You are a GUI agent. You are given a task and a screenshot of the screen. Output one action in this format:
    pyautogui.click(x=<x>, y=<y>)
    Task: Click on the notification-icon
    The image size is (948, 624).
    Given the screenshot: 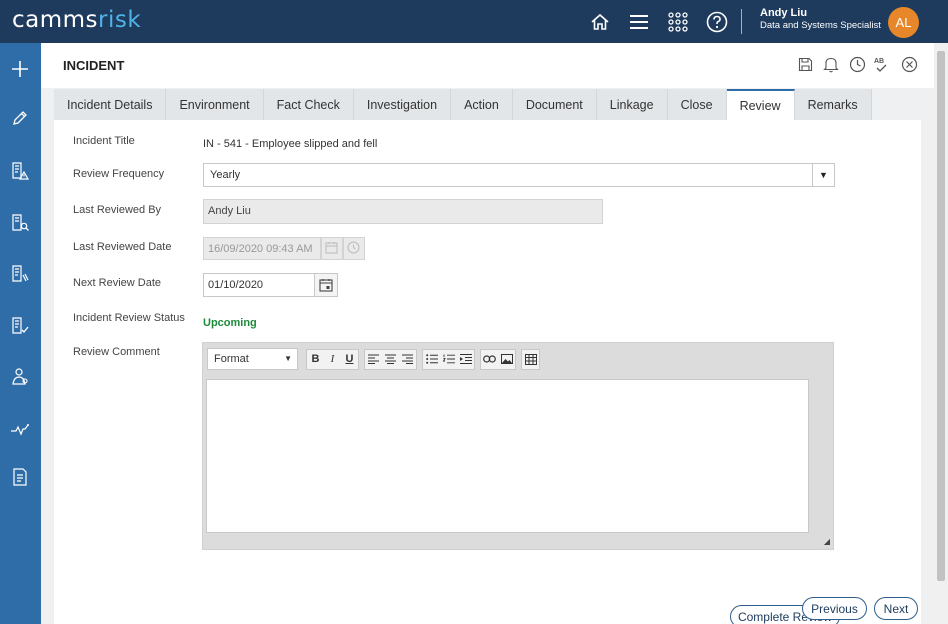 What is the action you would take?
    pyautogui.click(x=831, y=64)
    